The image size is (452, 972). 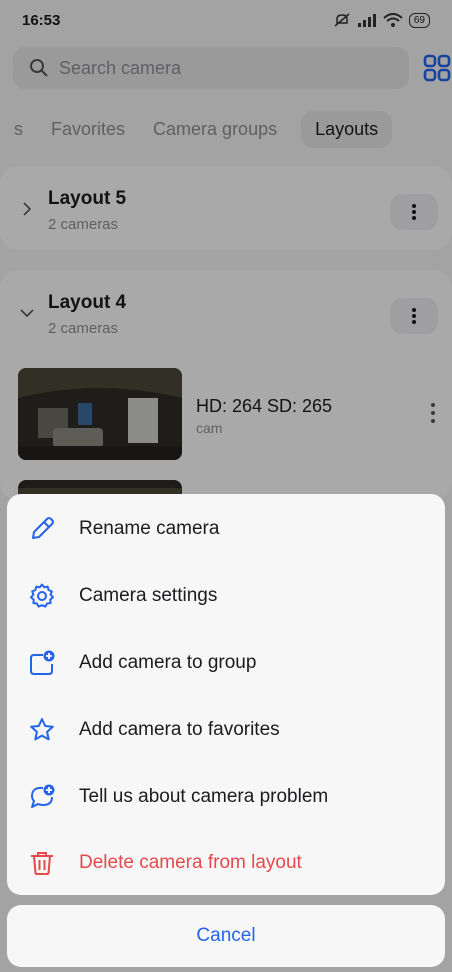 I want to click on pencil-icon, so click(x=42, y=529).